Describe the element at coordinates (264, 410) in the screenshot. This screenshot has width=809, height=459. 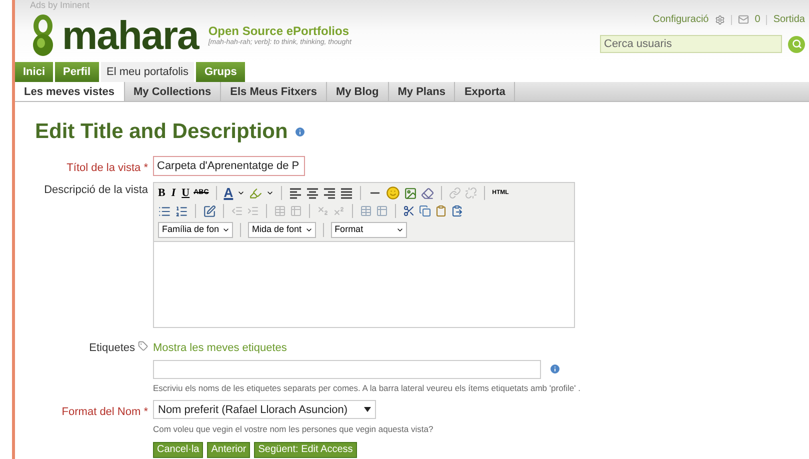
I see `name-format-select: Nom preferit (Rafael Llorach Asuncion)` at that location.